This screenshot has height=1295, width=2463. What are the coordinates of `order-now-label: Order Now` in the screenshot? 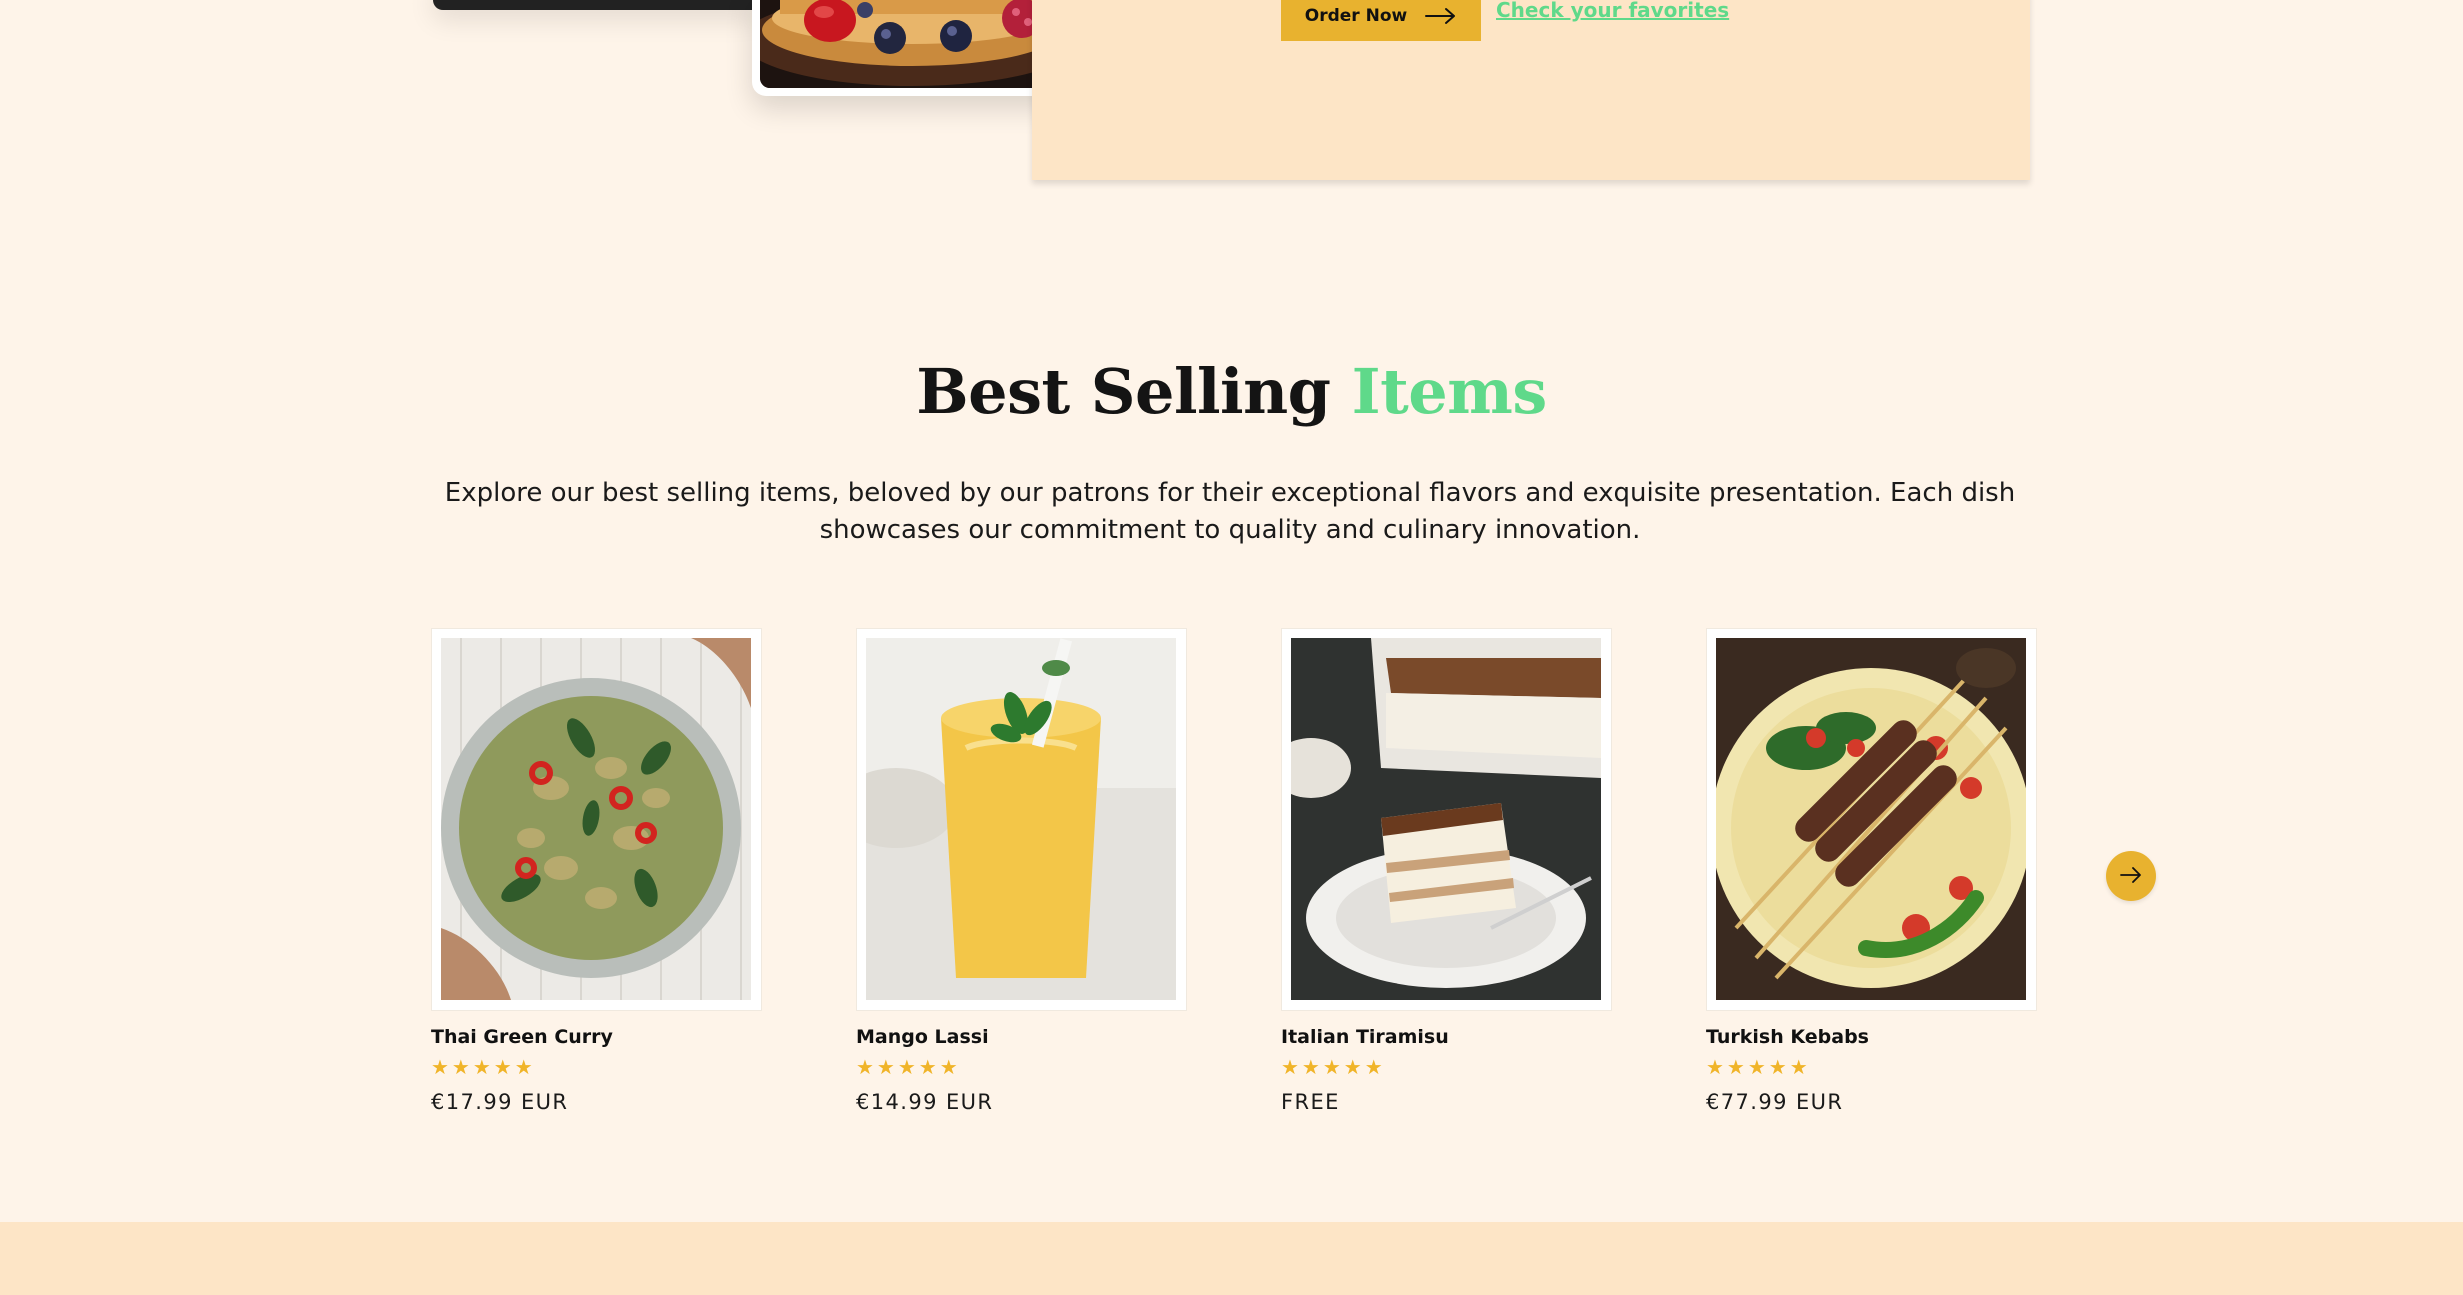 It's located at (1356, 15).